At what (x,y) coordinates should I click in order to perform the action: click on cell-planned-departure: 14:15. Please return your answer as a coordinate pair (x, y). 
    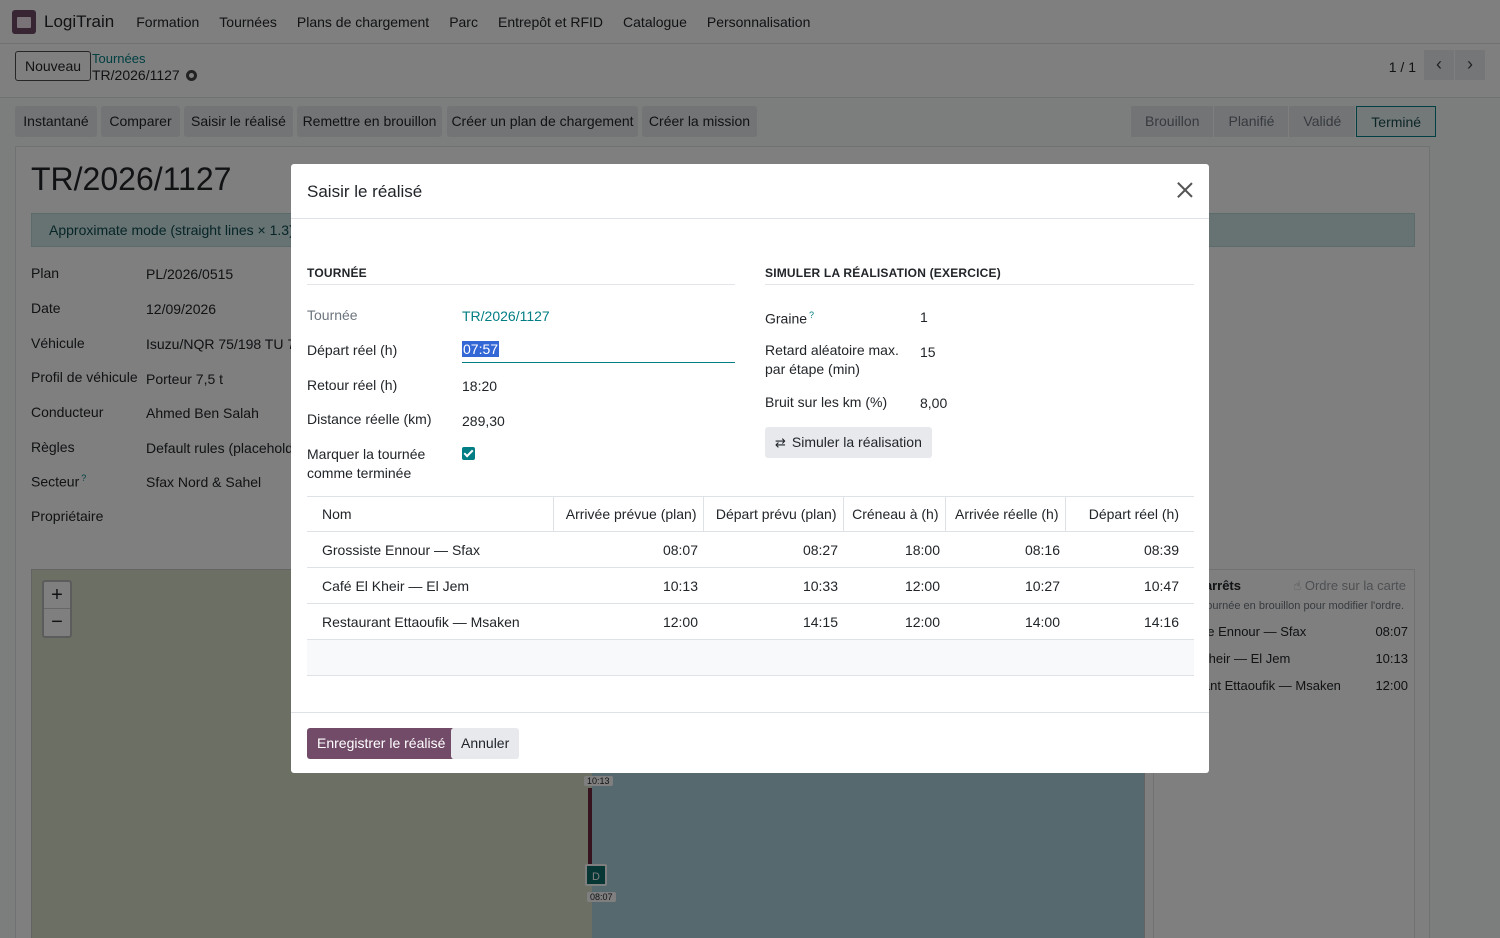
    Looking at the image, I should click on (773, 621).